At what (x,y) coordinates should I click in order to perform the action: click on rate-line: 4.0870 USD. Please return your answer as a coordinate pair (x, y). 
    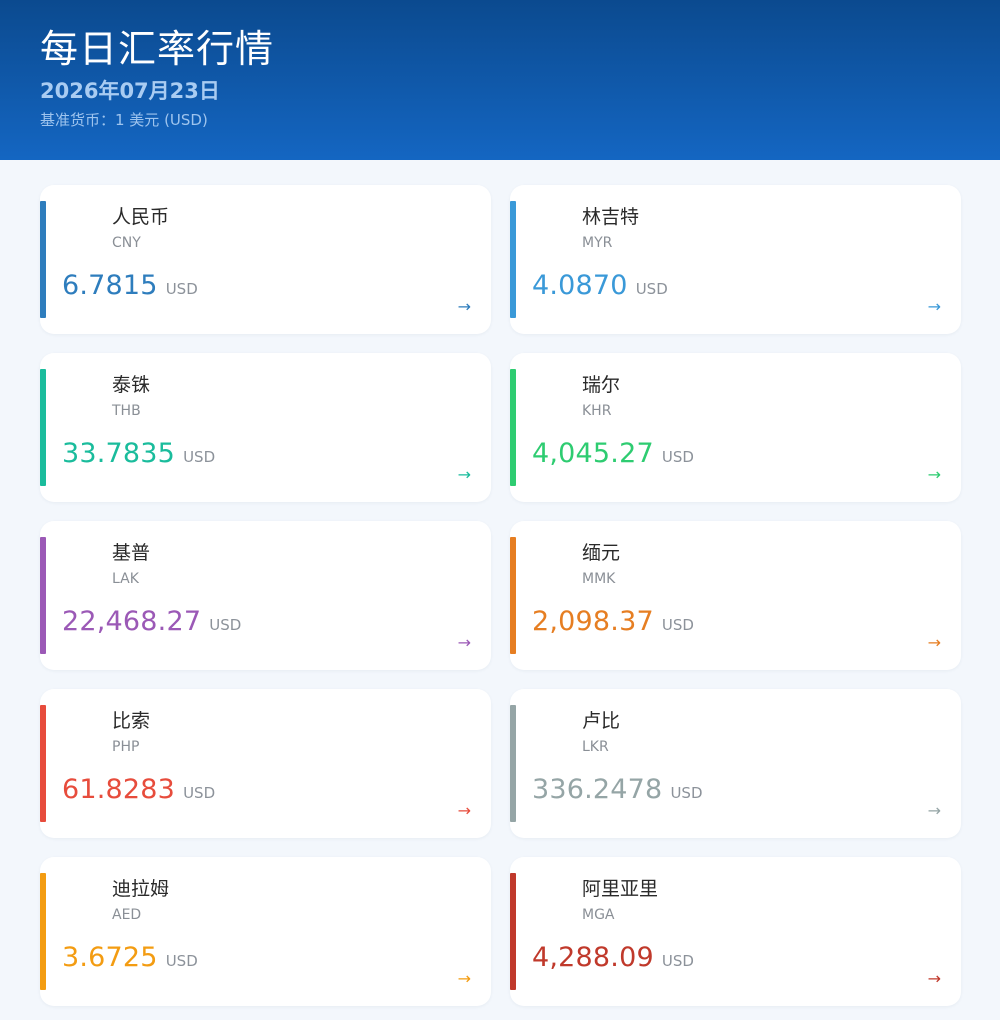
    Looking at the image, I should click on (600, 286).